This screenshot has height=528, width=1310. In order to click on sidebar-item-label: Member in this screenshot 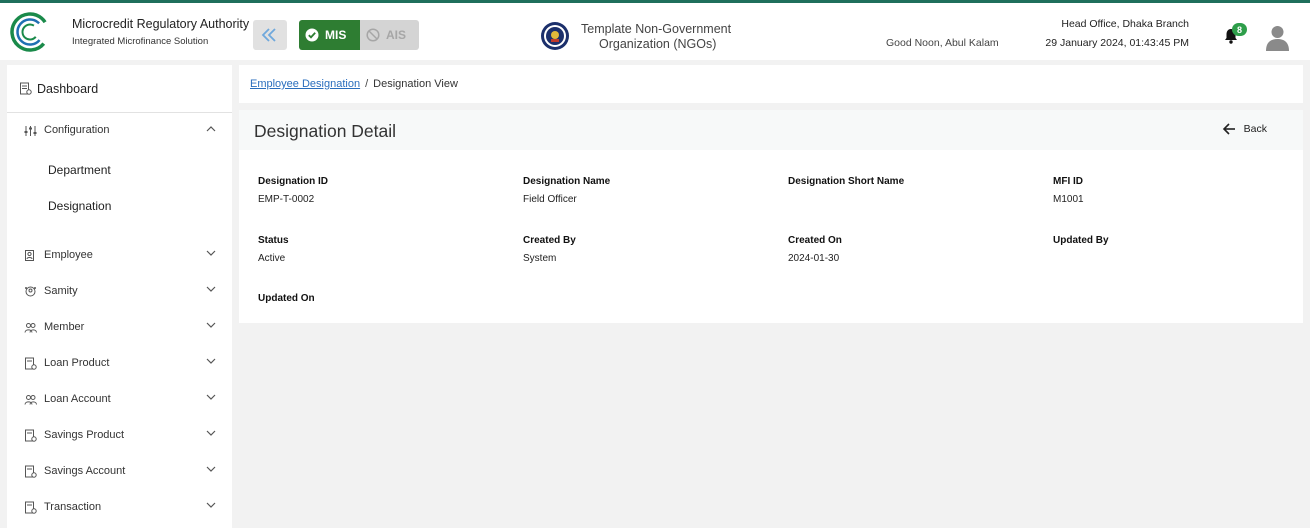, I will do `click(64, 327)`.